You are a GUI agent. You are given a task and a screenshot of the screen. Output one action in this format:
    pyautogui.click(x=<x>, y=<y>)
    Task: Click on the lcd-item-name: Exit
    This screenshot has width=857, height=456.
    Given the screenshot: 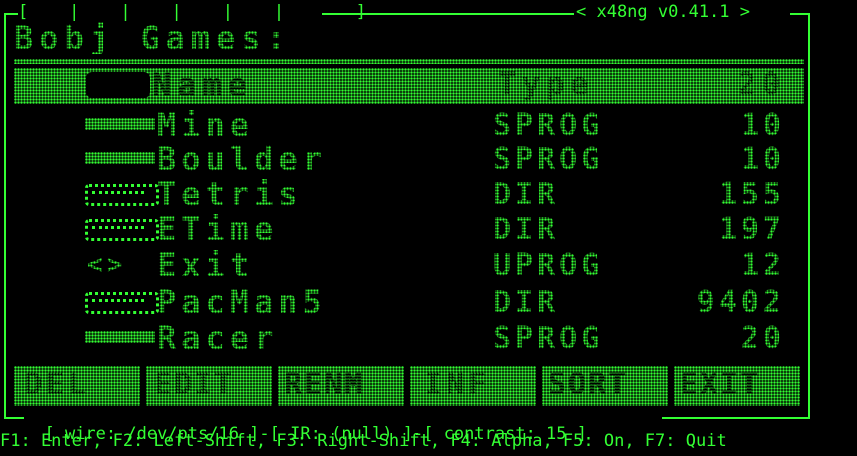 What is the action you would take?
    pyautogui.click(x=206, y=265)
    